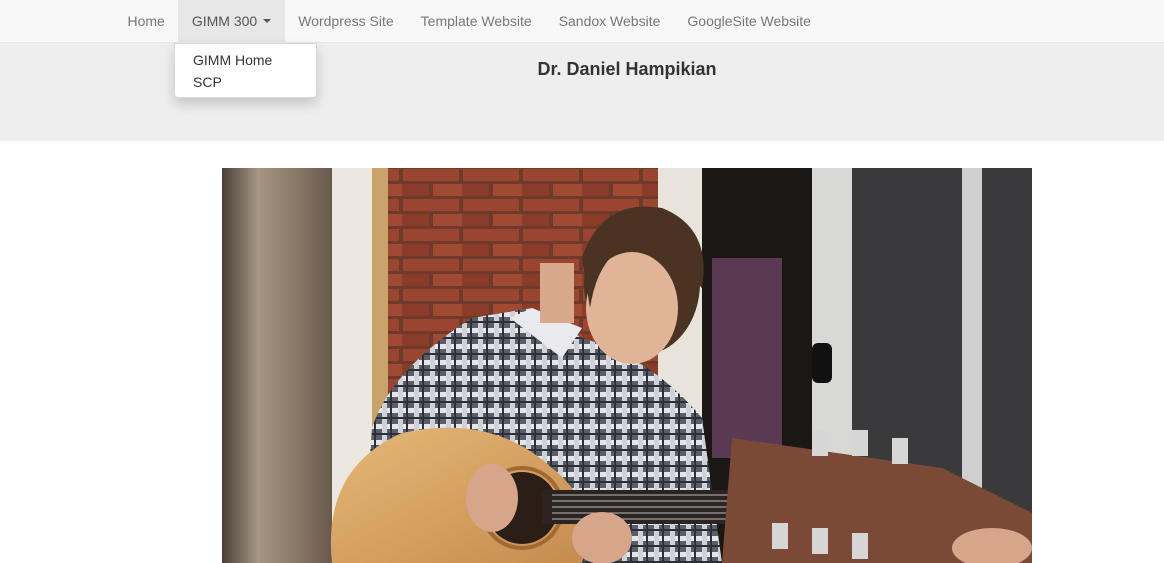 The image size is (1164, 563). I want to click on nav-sandox-link: Sandox Website, so click(609, 21).